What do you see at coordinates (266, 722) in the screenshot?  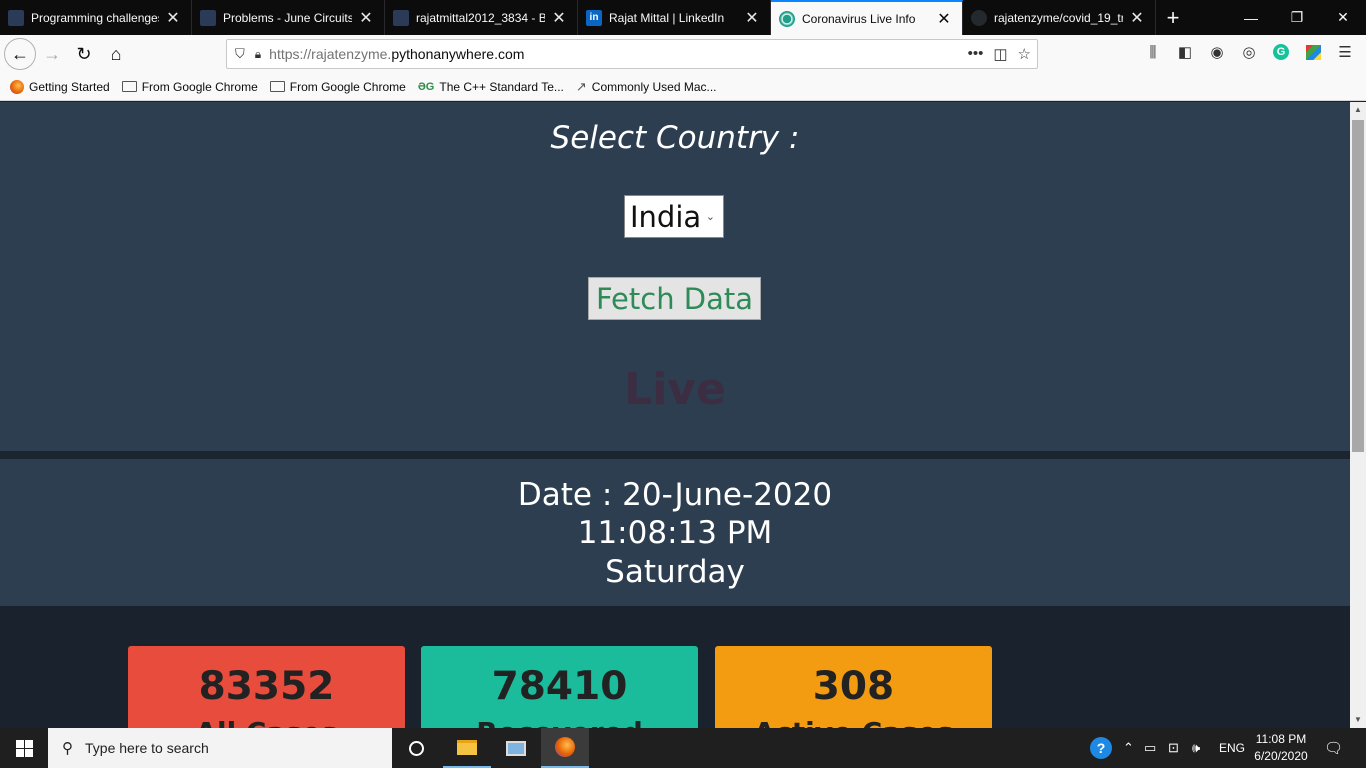 I see `all-cases-label: All Cases` at bounding box center [266, 722].